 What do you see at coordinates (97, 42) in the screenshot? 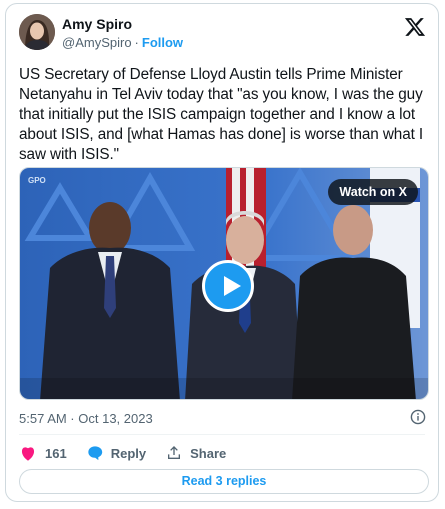
I see `author-handle: @AmySpiro` at bounding box center [97, 42].